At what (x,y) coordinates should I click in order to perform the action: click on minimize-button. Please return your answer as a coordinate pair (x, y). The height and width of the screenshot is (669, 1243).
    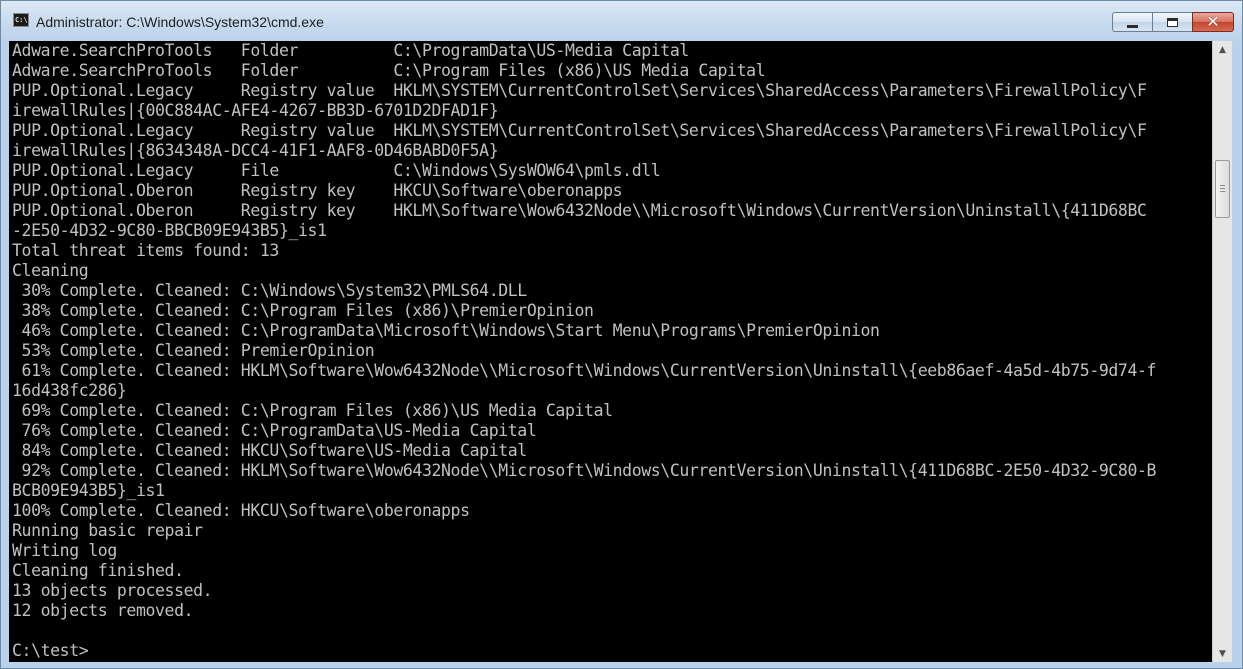
    Looking at the image, I should click on (1132, 22).